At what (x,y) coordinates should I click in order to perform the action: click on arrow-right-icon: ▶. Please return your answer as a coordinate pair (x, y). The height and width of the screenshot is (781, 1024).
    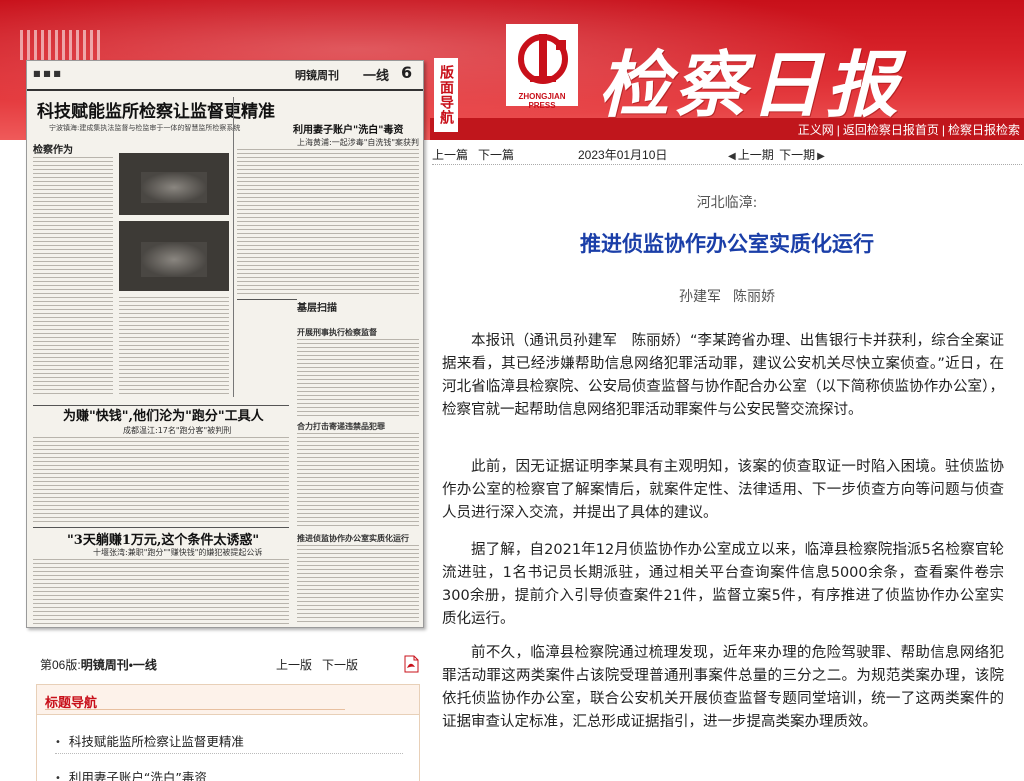
    Looking at the image, I should click on (821, 156).